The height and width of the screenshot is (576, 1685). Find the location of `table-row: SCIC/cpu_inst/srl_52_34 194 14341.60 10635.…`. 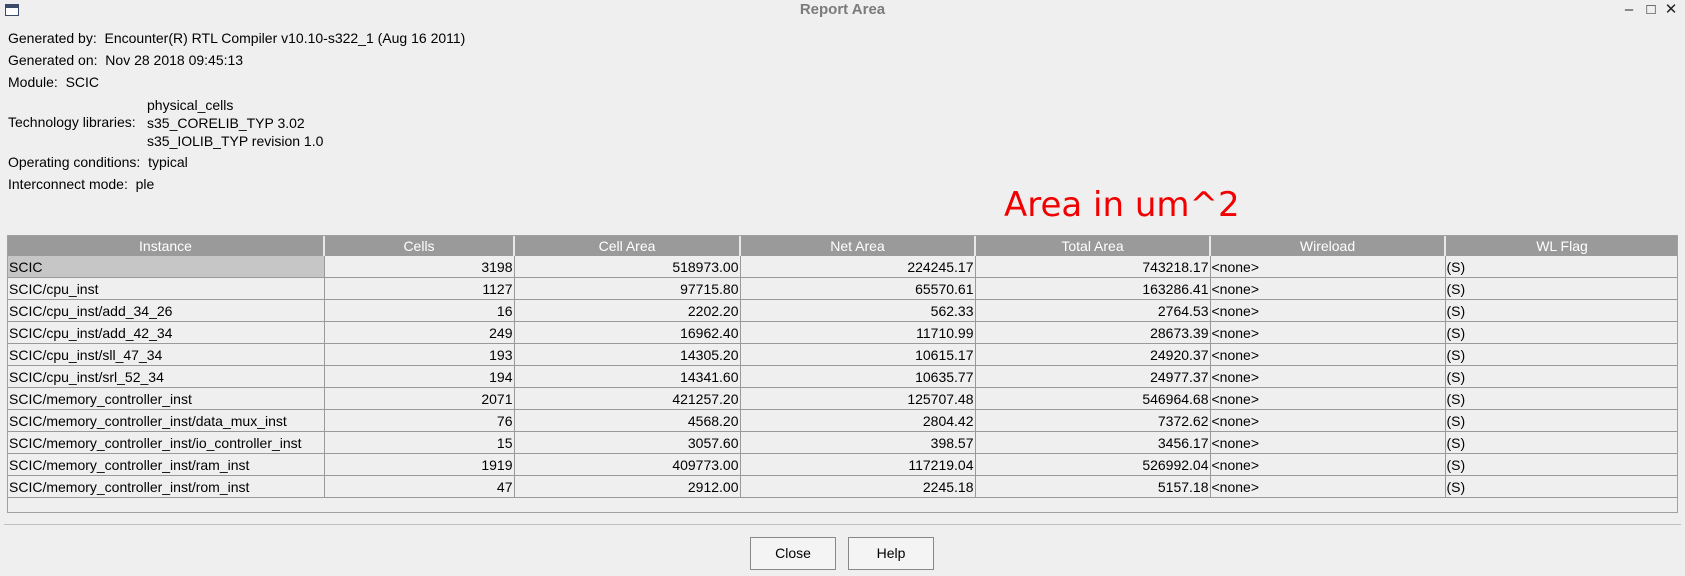

table-row: SCIC/cpu_inst/srl_52_34 194 14341.60 10635.… is located at coordinates (842, 376).